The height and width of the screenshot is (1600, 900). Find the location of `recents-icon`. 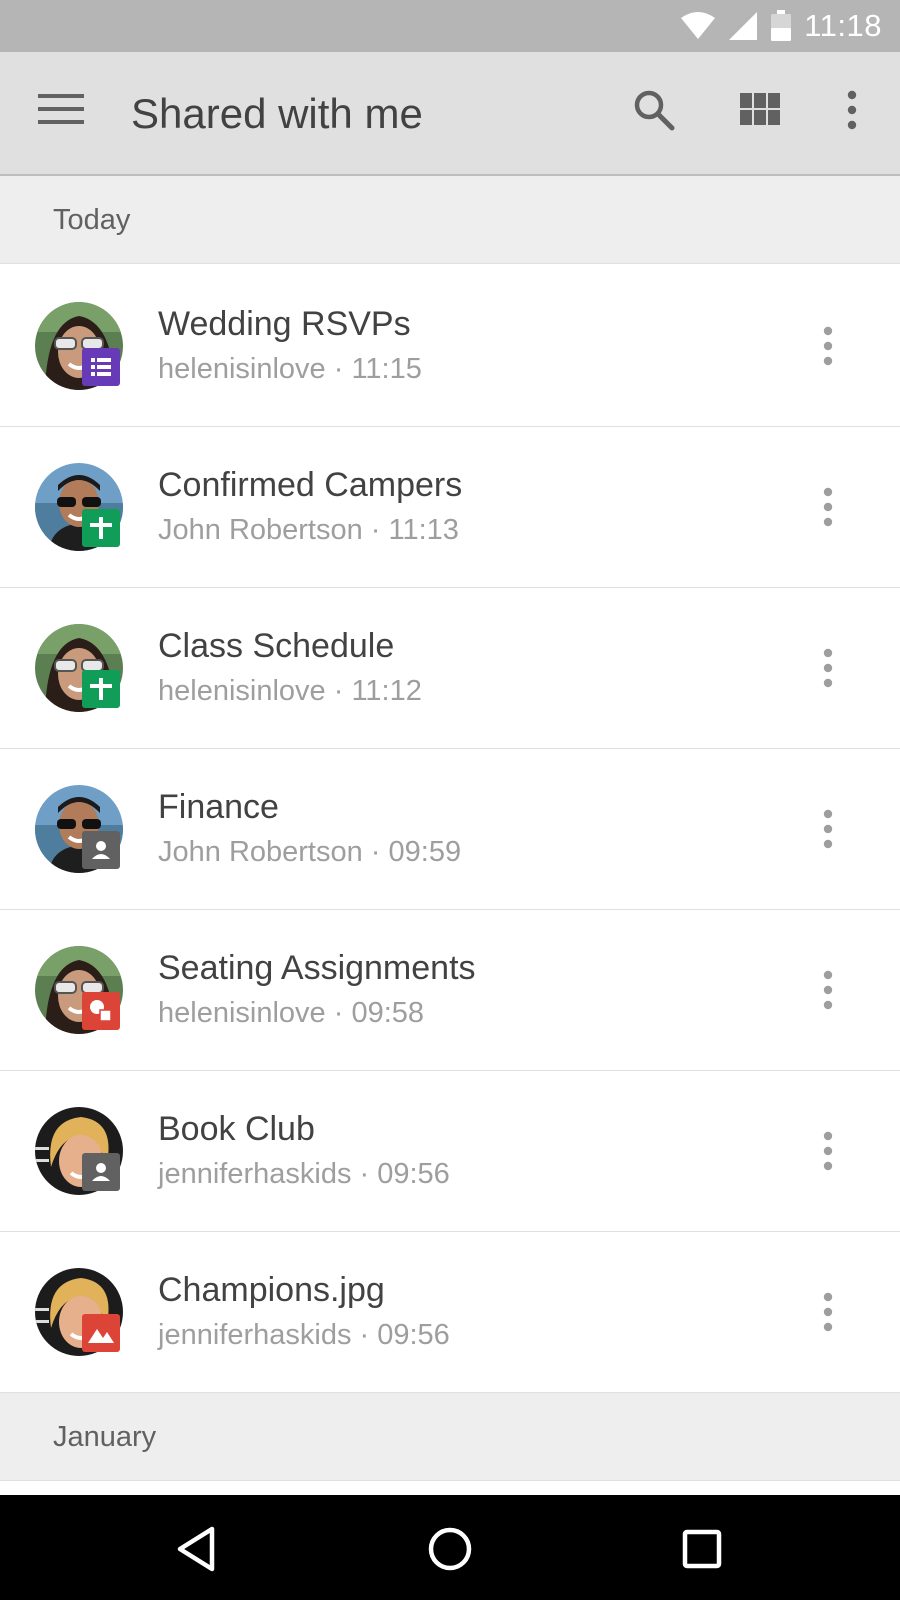

recents-icon is located at coordinates (702, 1549).